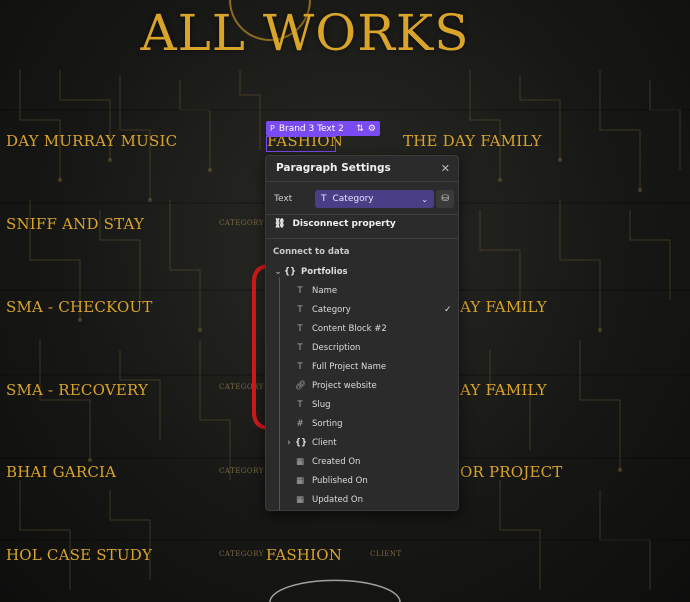  I want to click on tree-item-label: Client, so click(324, 442).